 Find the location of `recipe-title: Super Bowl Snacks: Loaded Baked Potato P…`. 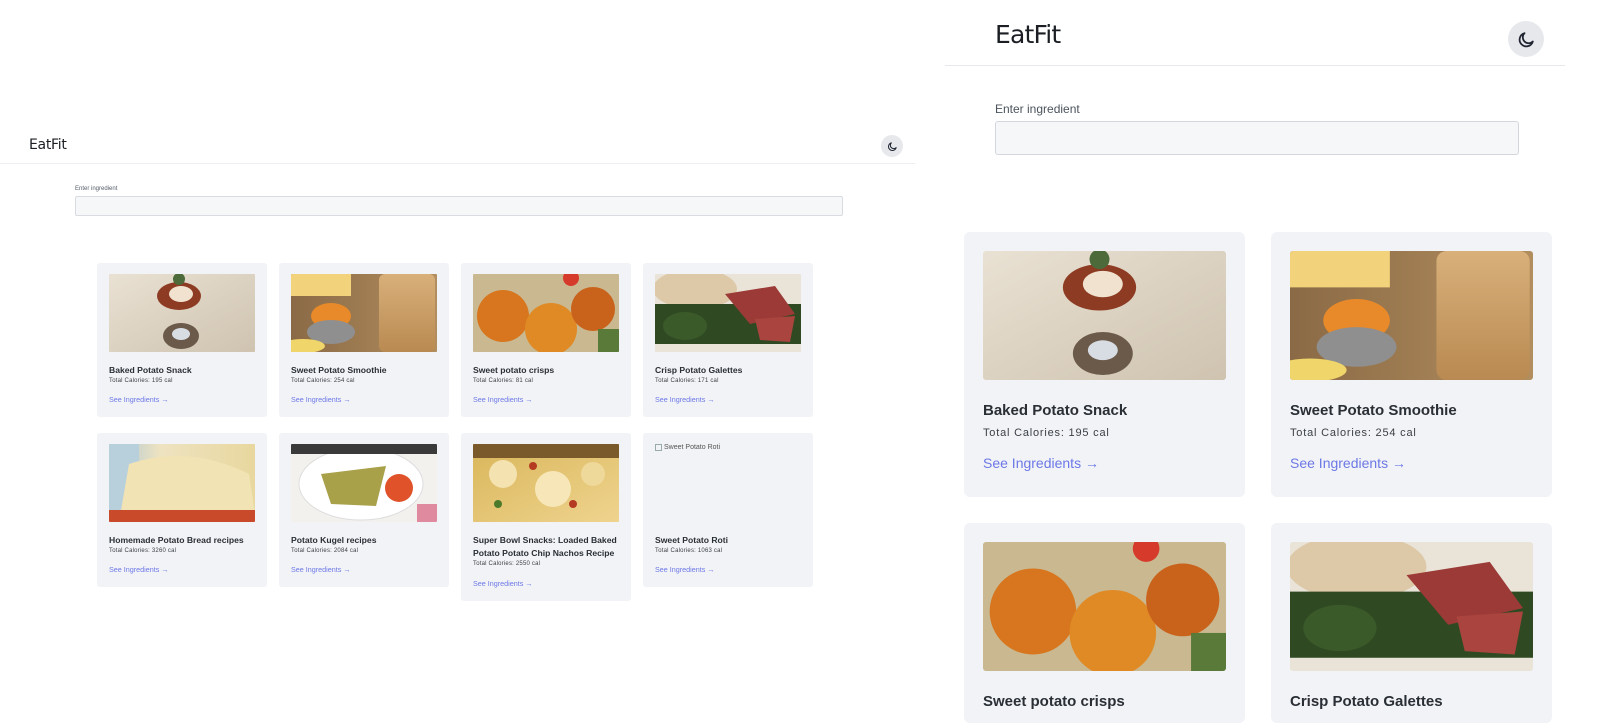

recipe-title: Super Bowl Snacks: Loaded Baked Potato P… is located at coordinates (545, 546).